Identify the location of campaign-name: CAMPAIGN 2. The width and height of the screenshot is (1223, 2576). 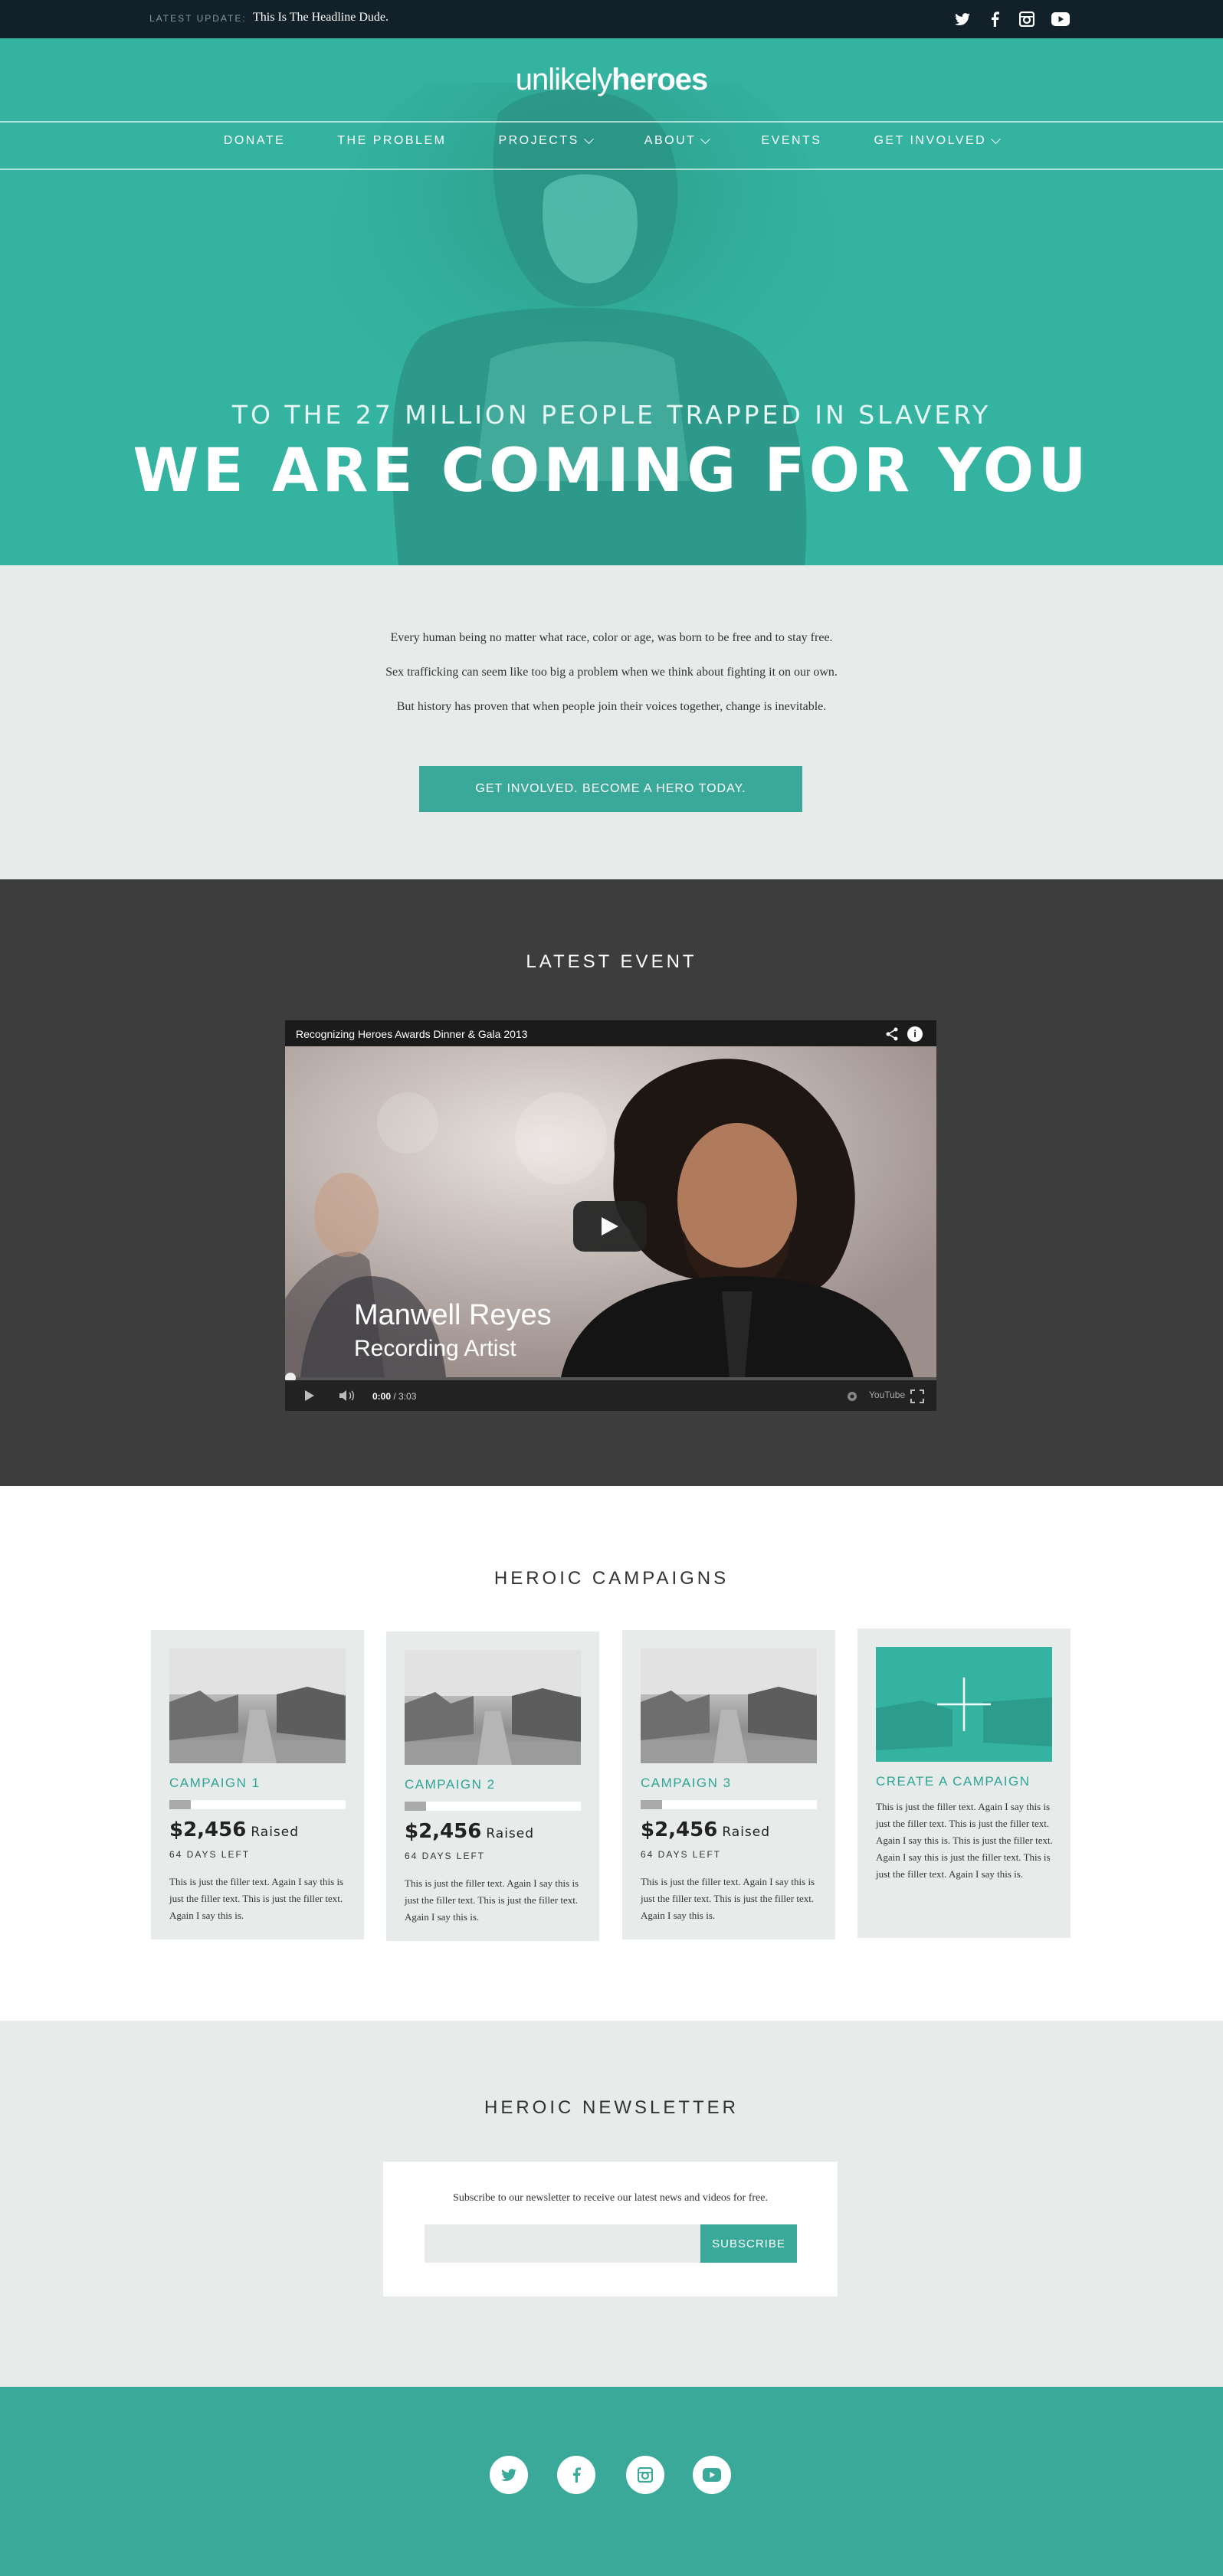
(450, 1784).